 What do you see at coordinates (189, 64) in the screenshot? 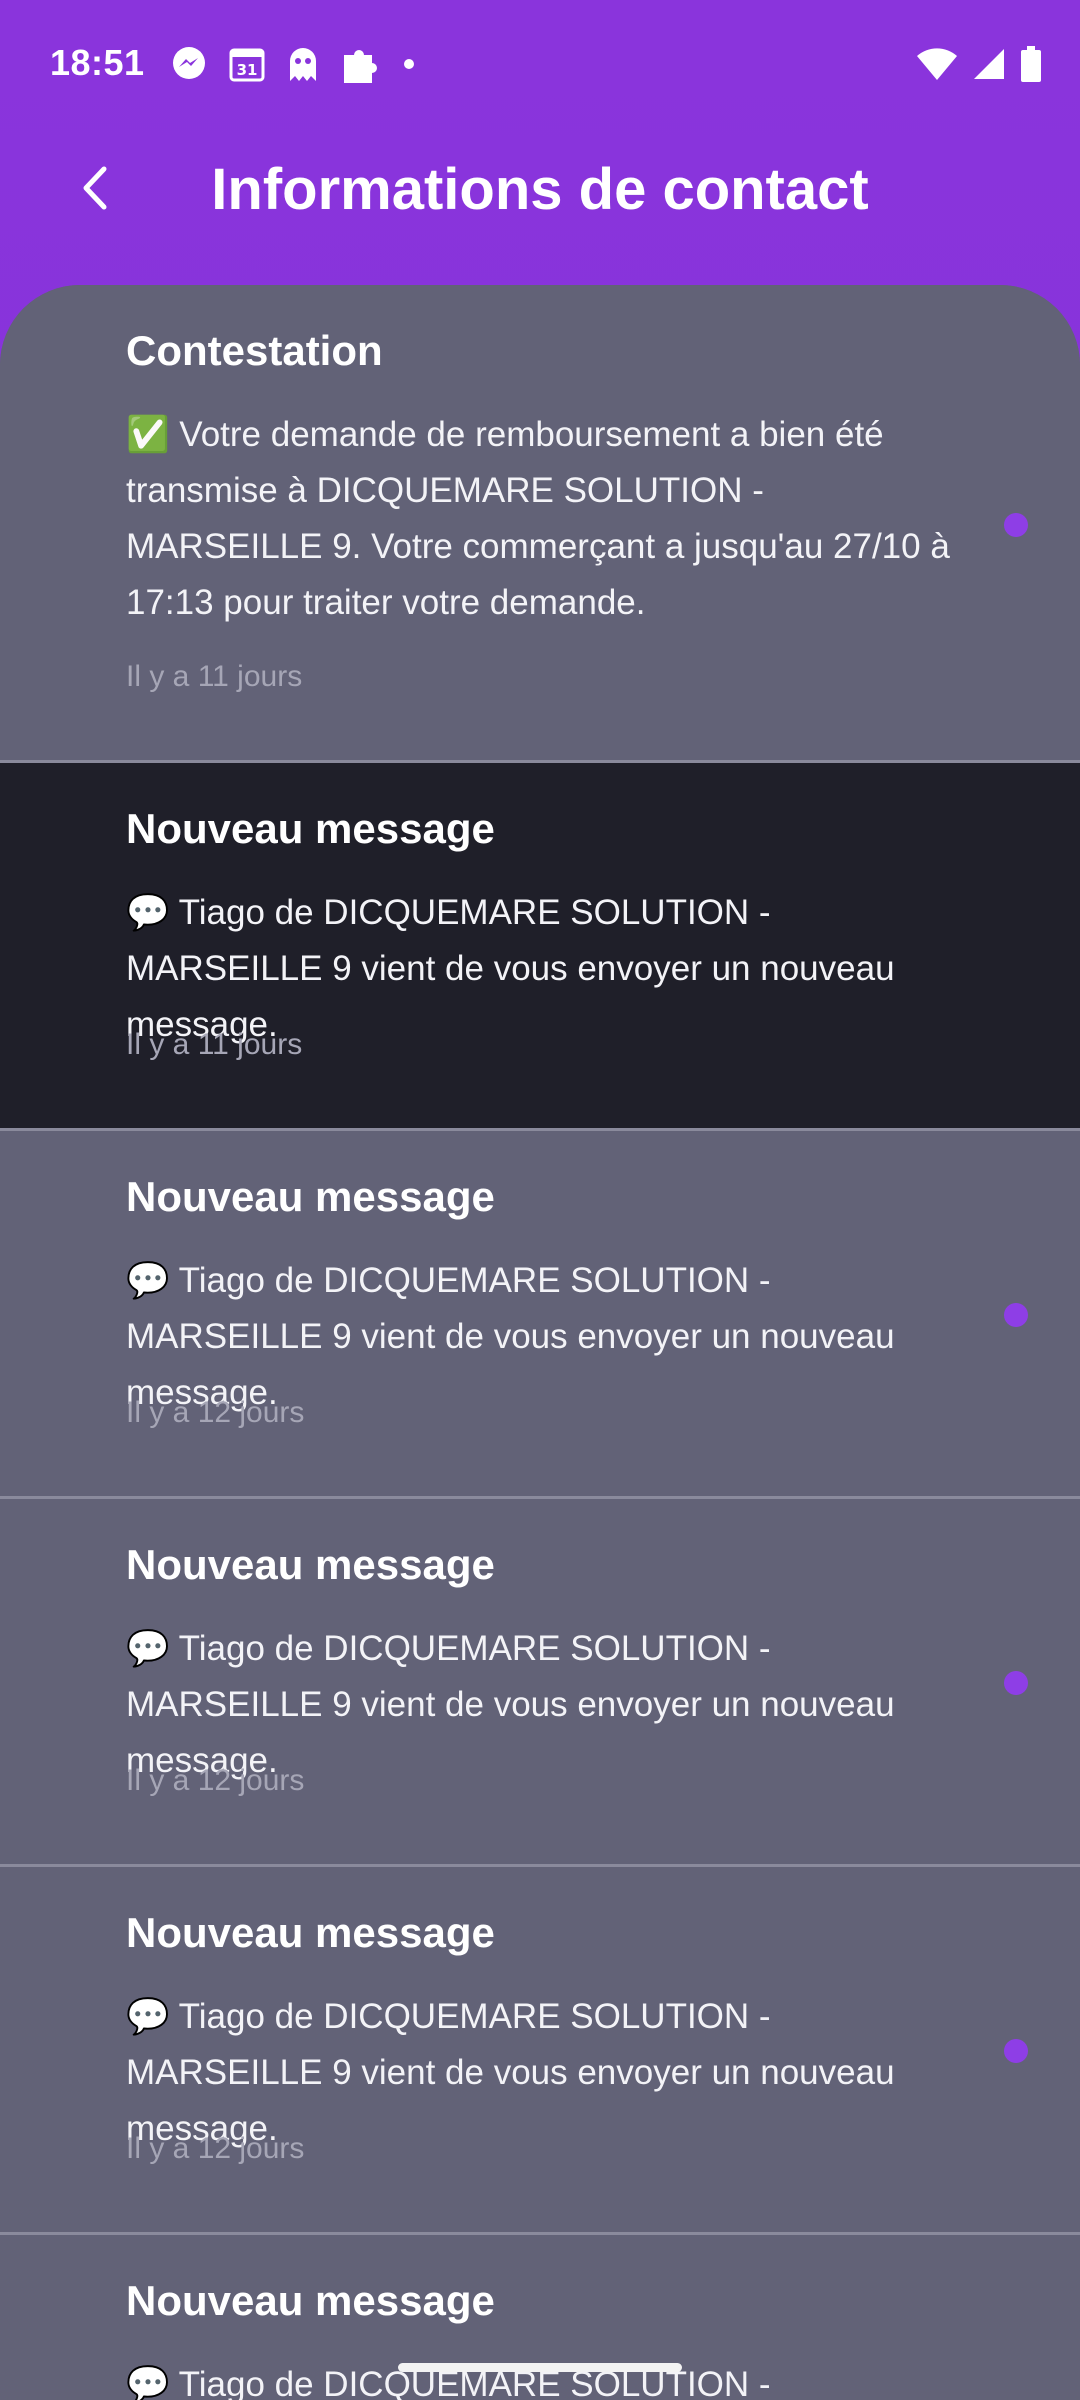
I see `messenger-icon` at bounding box center [189, 64].